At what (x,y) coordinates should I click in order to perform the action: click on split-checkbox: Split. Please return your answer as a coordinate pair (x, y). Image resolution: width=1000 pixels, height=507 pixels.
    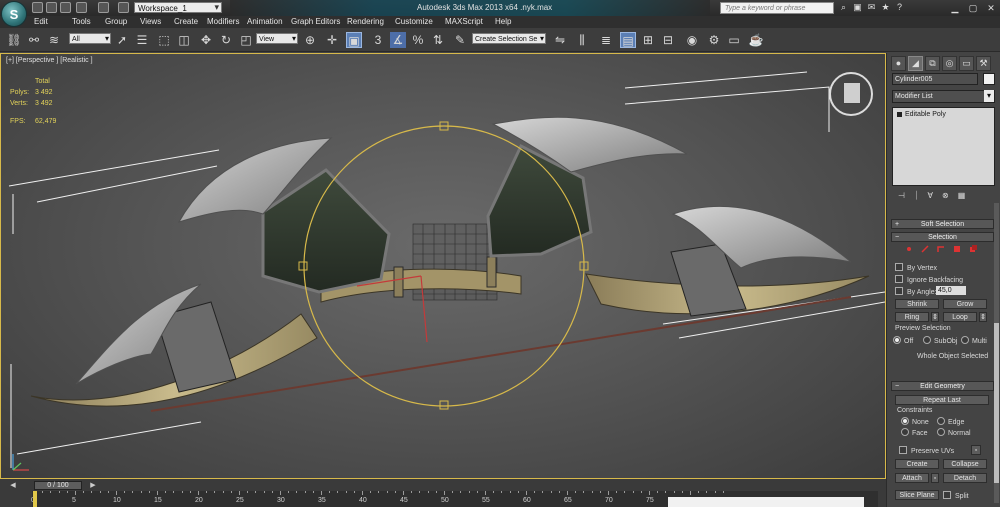
    Looking at the image, I should click on (956, 496).